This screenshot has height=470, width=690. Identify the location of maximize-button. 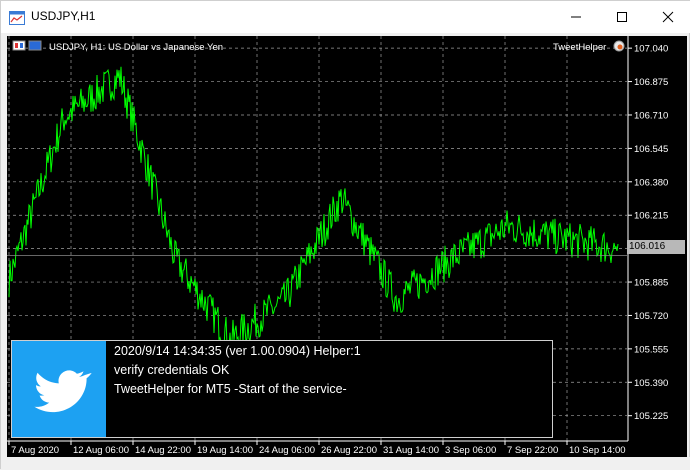
(622, 17).